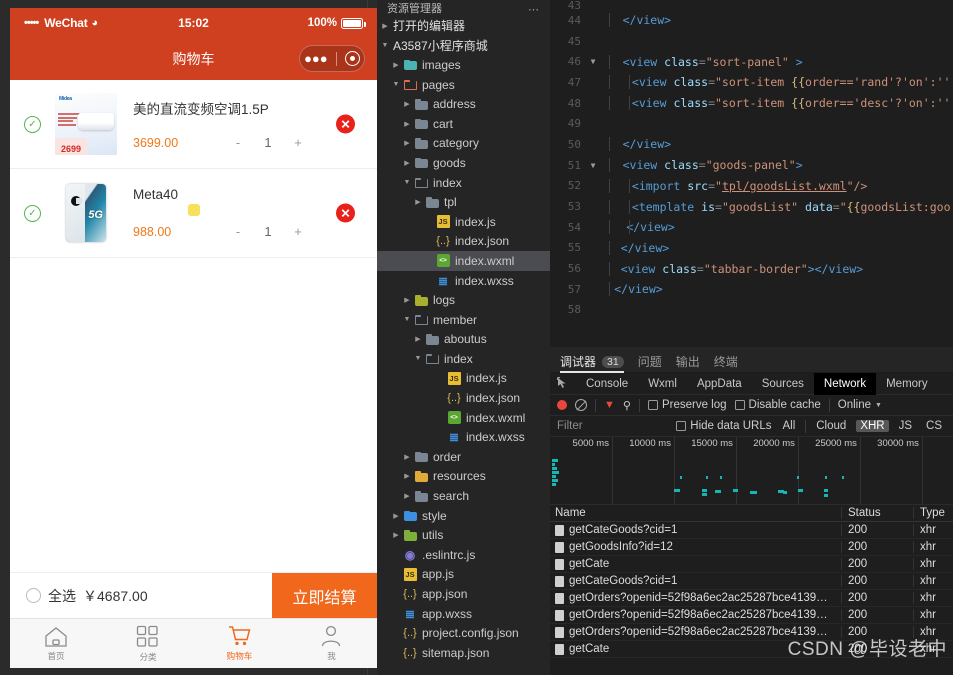  What do you see at coordinates (751, 165) in the screenshot?
I see `code-line: 51 ▼ <view class="goods-panel">` at bounding box center [751, 165].